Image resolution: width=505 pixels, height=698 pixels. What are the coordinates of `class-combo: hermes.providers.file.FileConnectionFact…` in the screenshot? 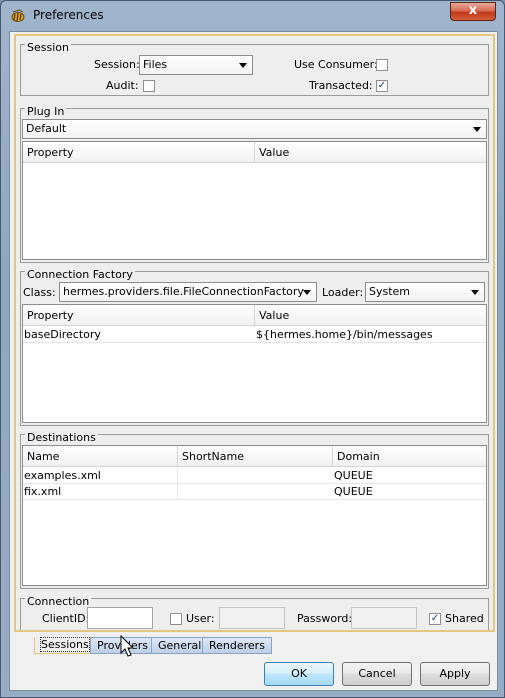 It's located at (188, 292).